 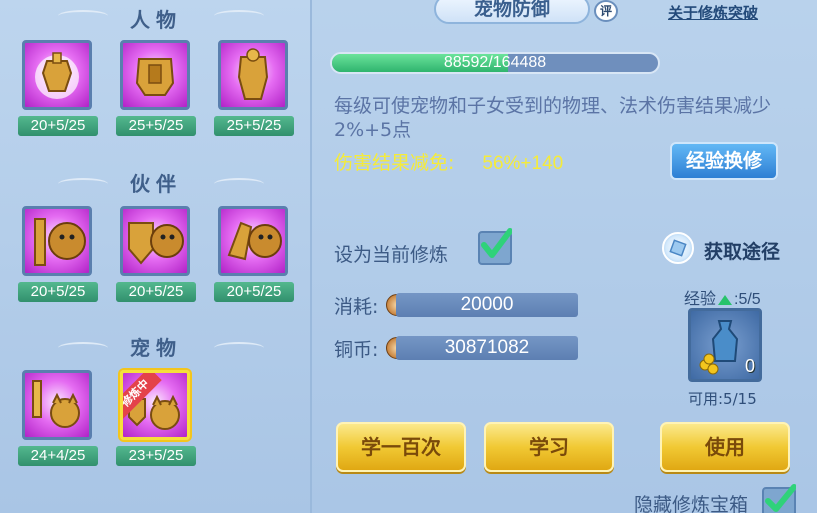 I want to click on armor-suit-icon, so click(x=253, y=74).